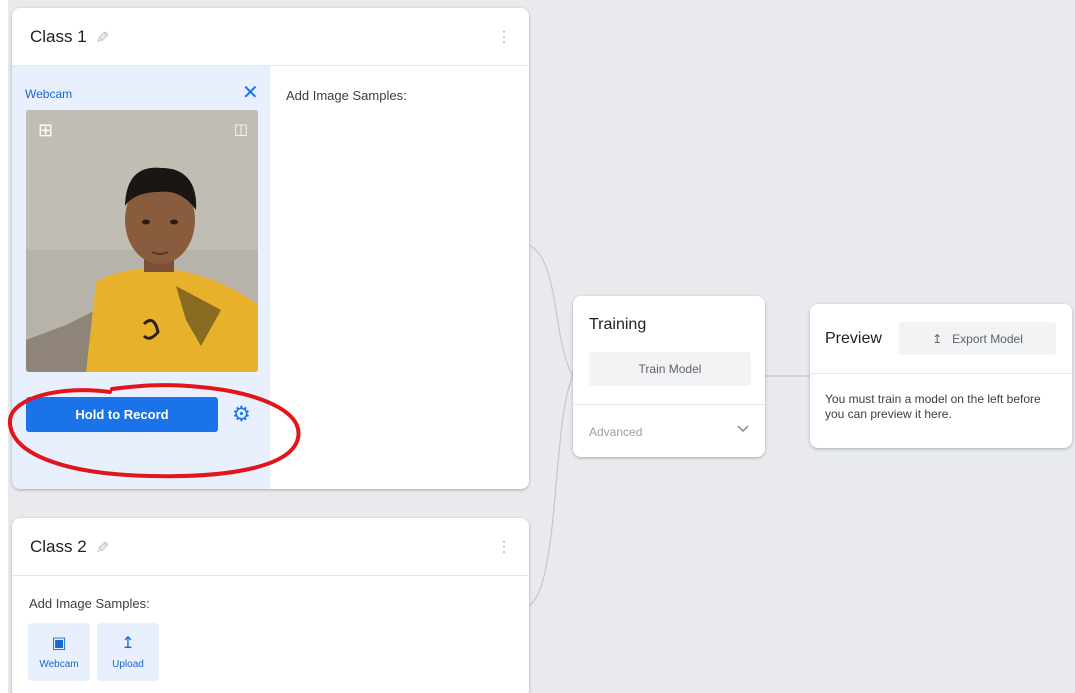 Image resolution: width=1075 pixels, height=693 pixels. I want to click on upload-source-label: Upload, so click(128, 664).